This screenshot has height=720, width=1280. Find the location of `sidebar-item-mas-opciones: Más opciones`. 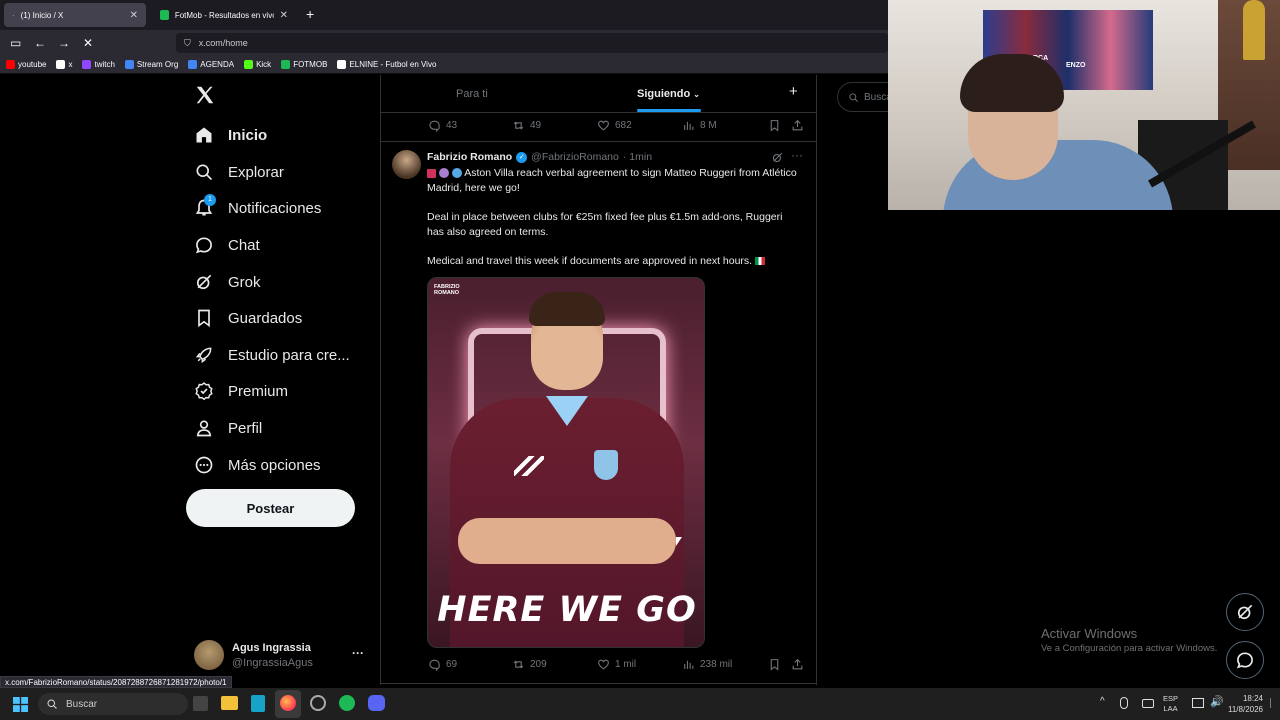

sidebar-item-mas-opciones: Más opciones is located at coordinates (257, 465).